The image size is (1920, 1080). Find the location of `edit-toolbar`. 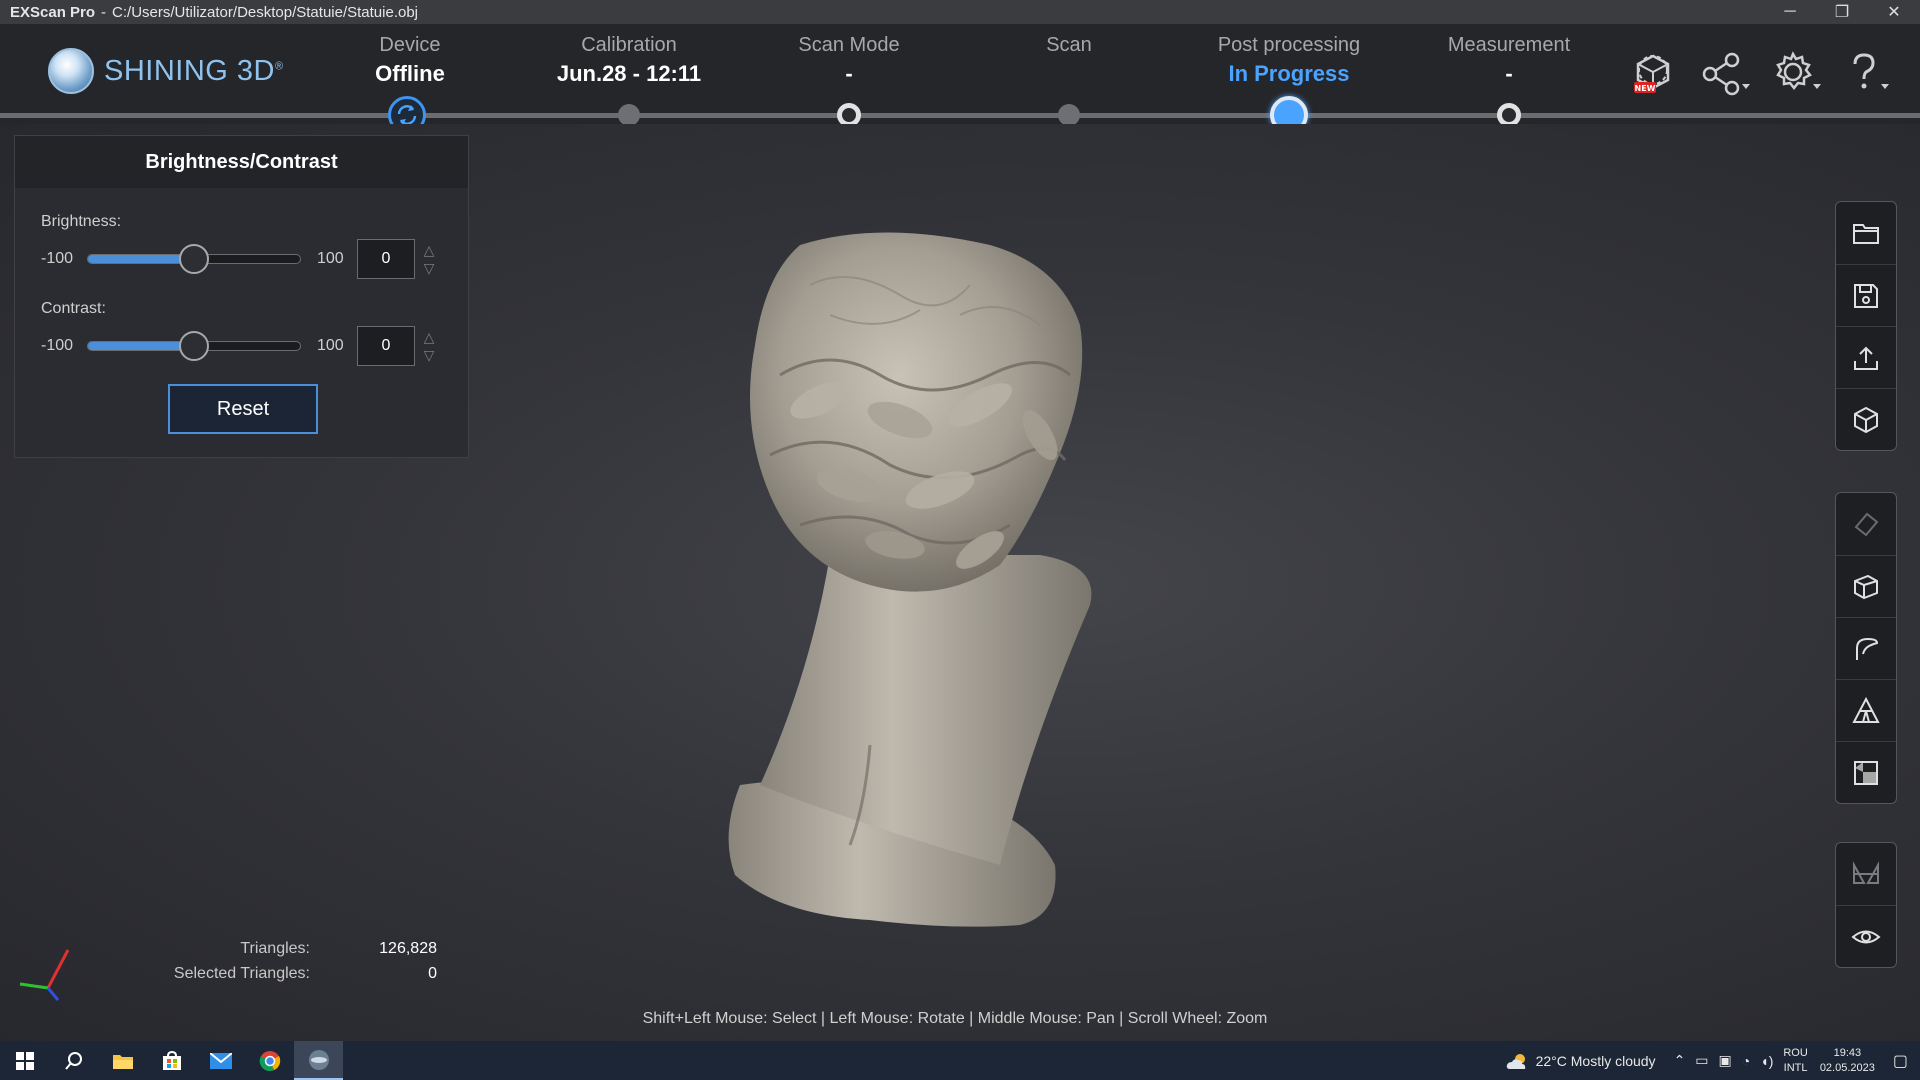

edit-toolbar is located at coordinates (1866, 648).